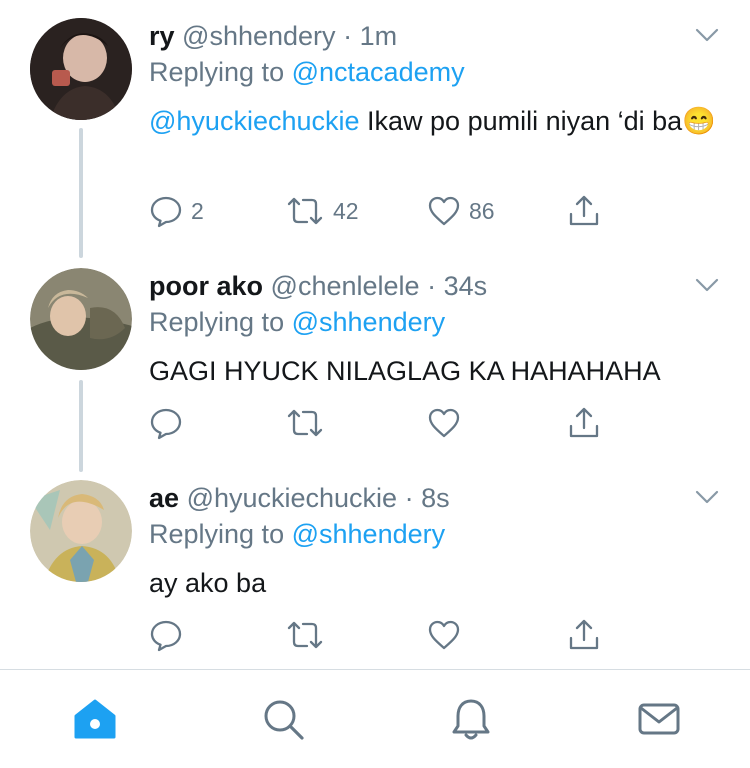 This screenshot has height=768, width=750. Describe the element at coordinates (482, 211) in the screenshot. I see `like-count: 86` at that location.